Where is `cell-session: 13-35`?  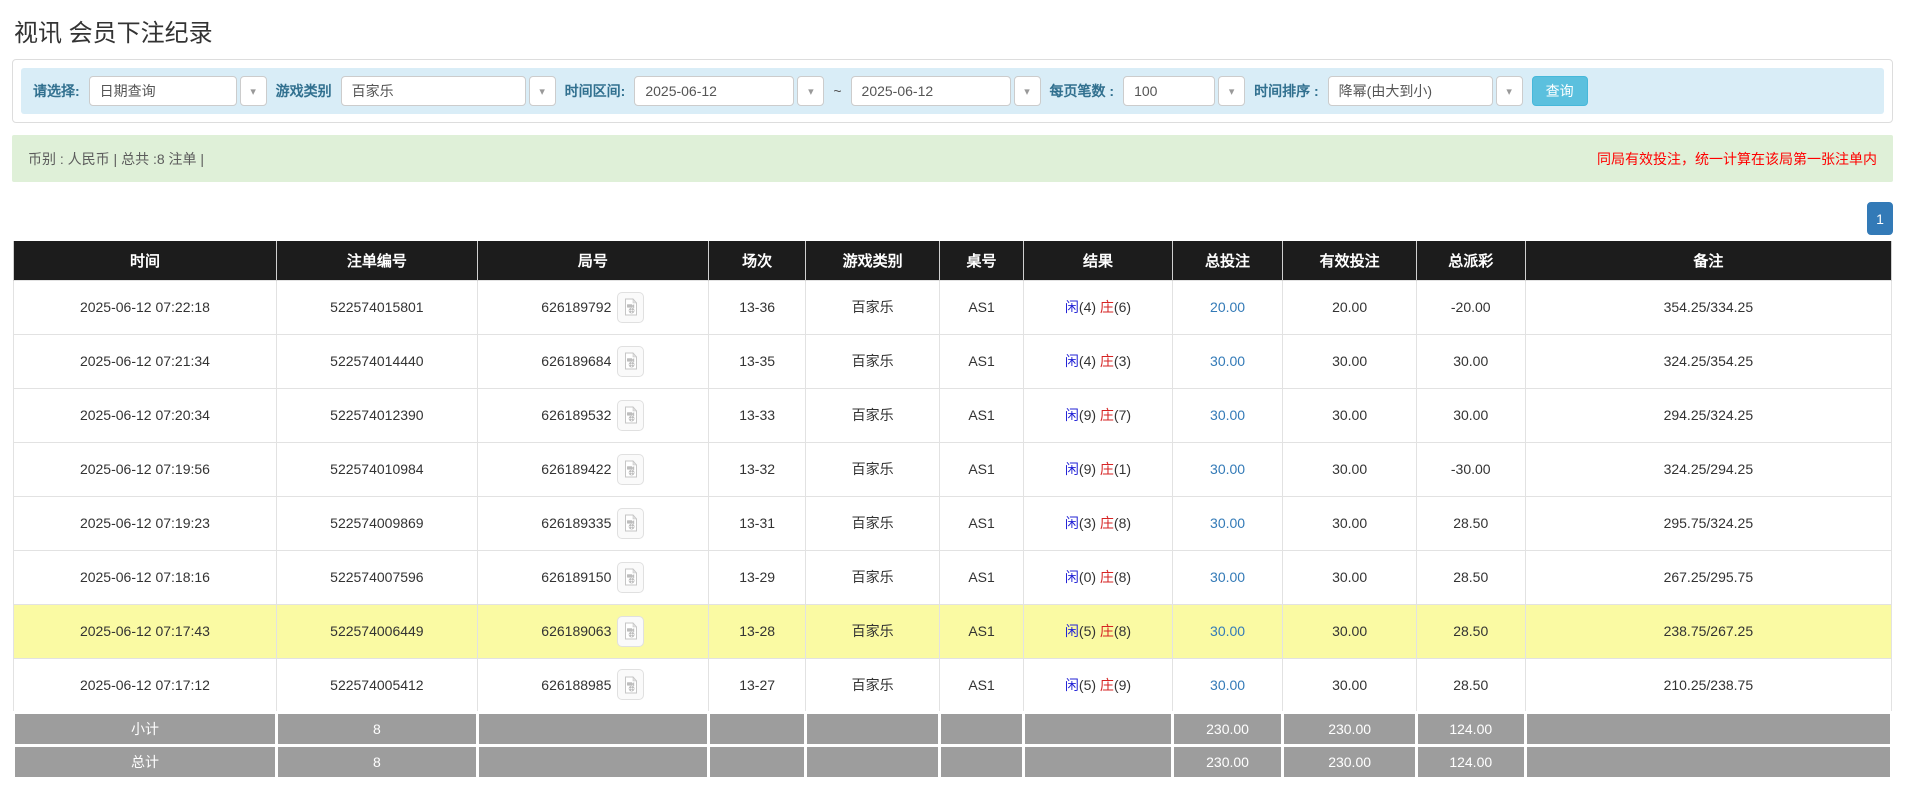
cell-session: 13-35 is located at coordinates (757, 361).